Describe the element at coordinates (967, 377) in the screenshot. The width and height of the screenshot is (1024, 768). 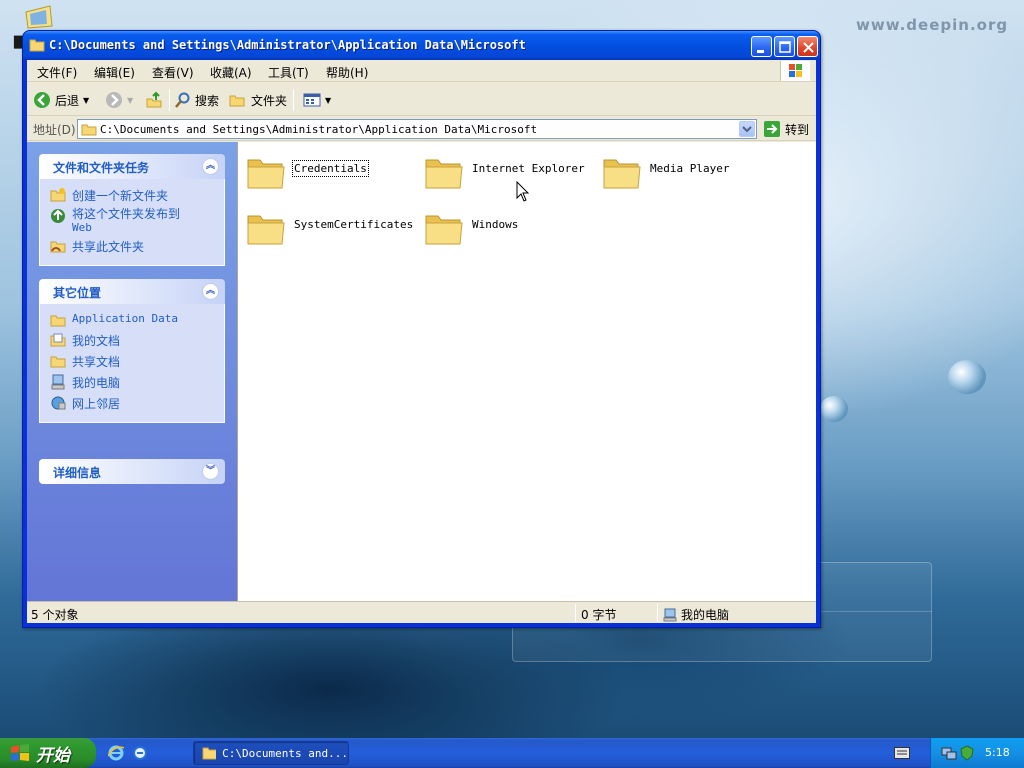
I see `water-drop-decoration` at that location.